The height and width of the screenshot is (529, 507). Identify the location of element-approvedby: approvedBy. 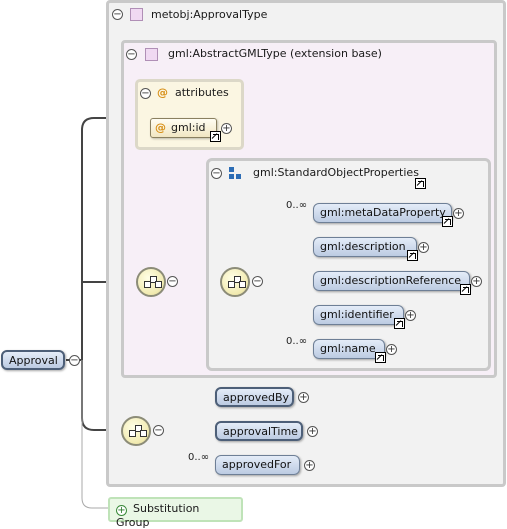
(254, 397).